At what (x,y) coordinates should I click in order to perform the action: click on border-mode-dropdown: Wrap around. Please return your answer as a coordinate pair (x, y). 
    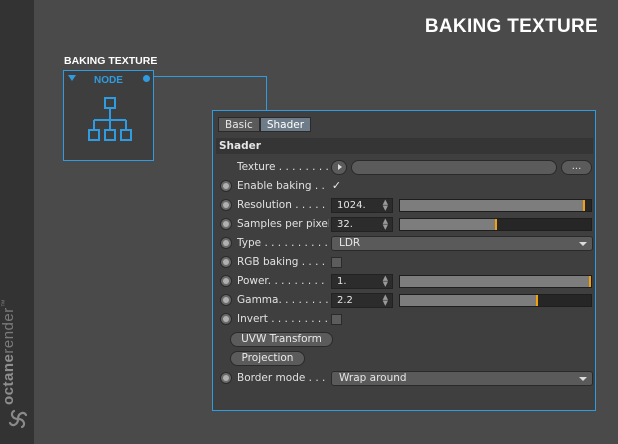
    Looking at the image, I should click on (462, 378).